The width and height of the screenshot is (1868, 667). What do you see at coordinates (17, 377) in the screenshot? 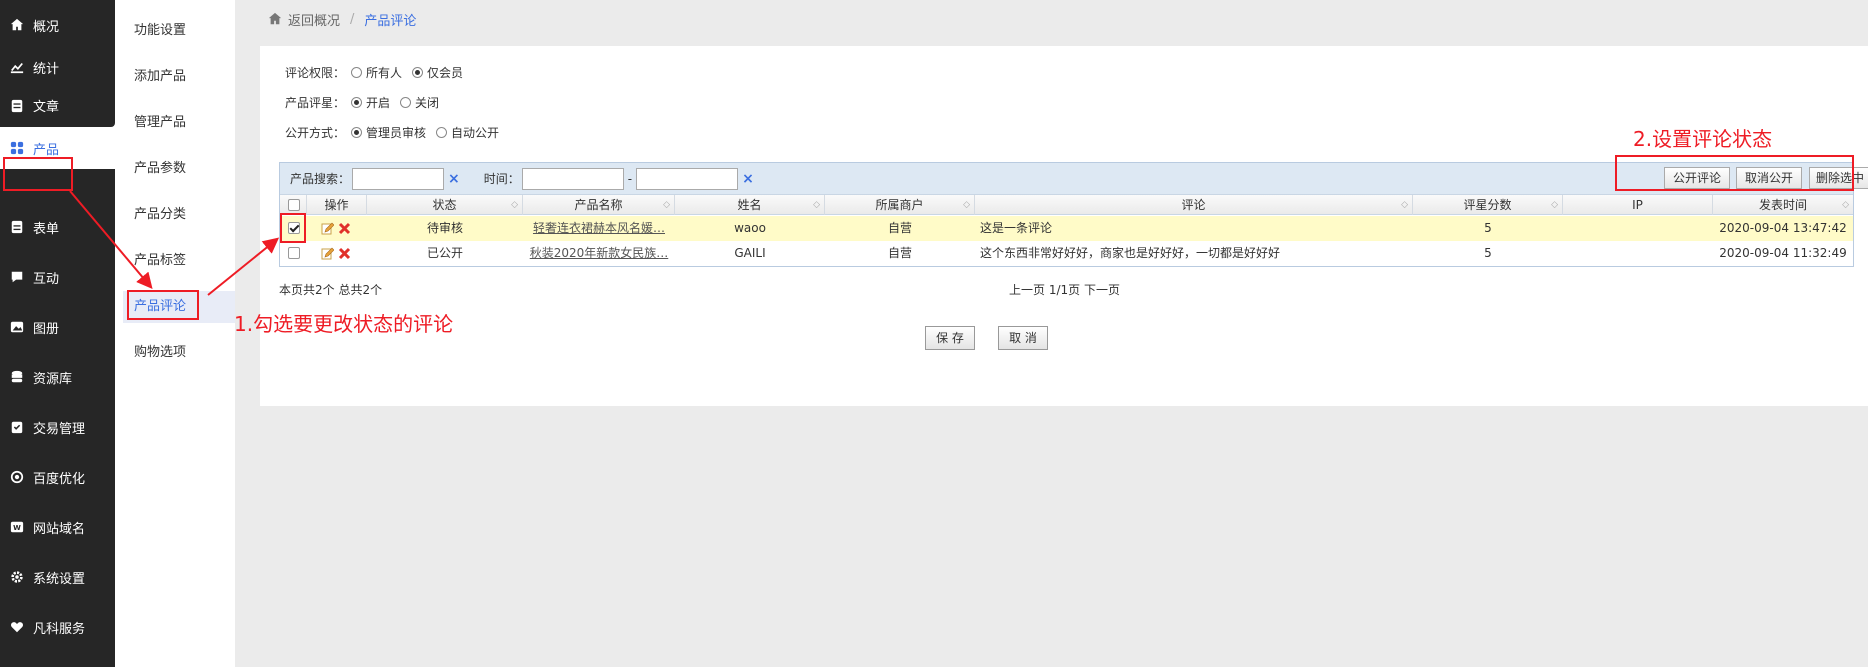
I see `database-icon` at bounding box center [17, 377].